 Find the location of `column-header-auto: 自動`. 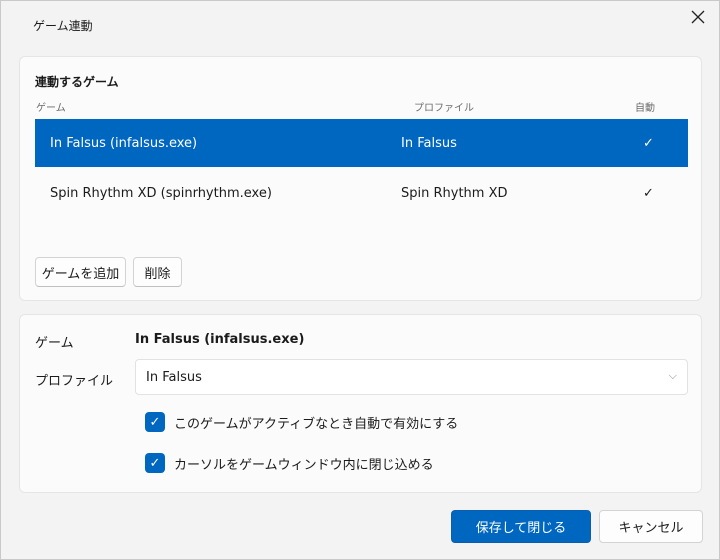

column-header-auto: 自動 is located at coordinates (645, 108).